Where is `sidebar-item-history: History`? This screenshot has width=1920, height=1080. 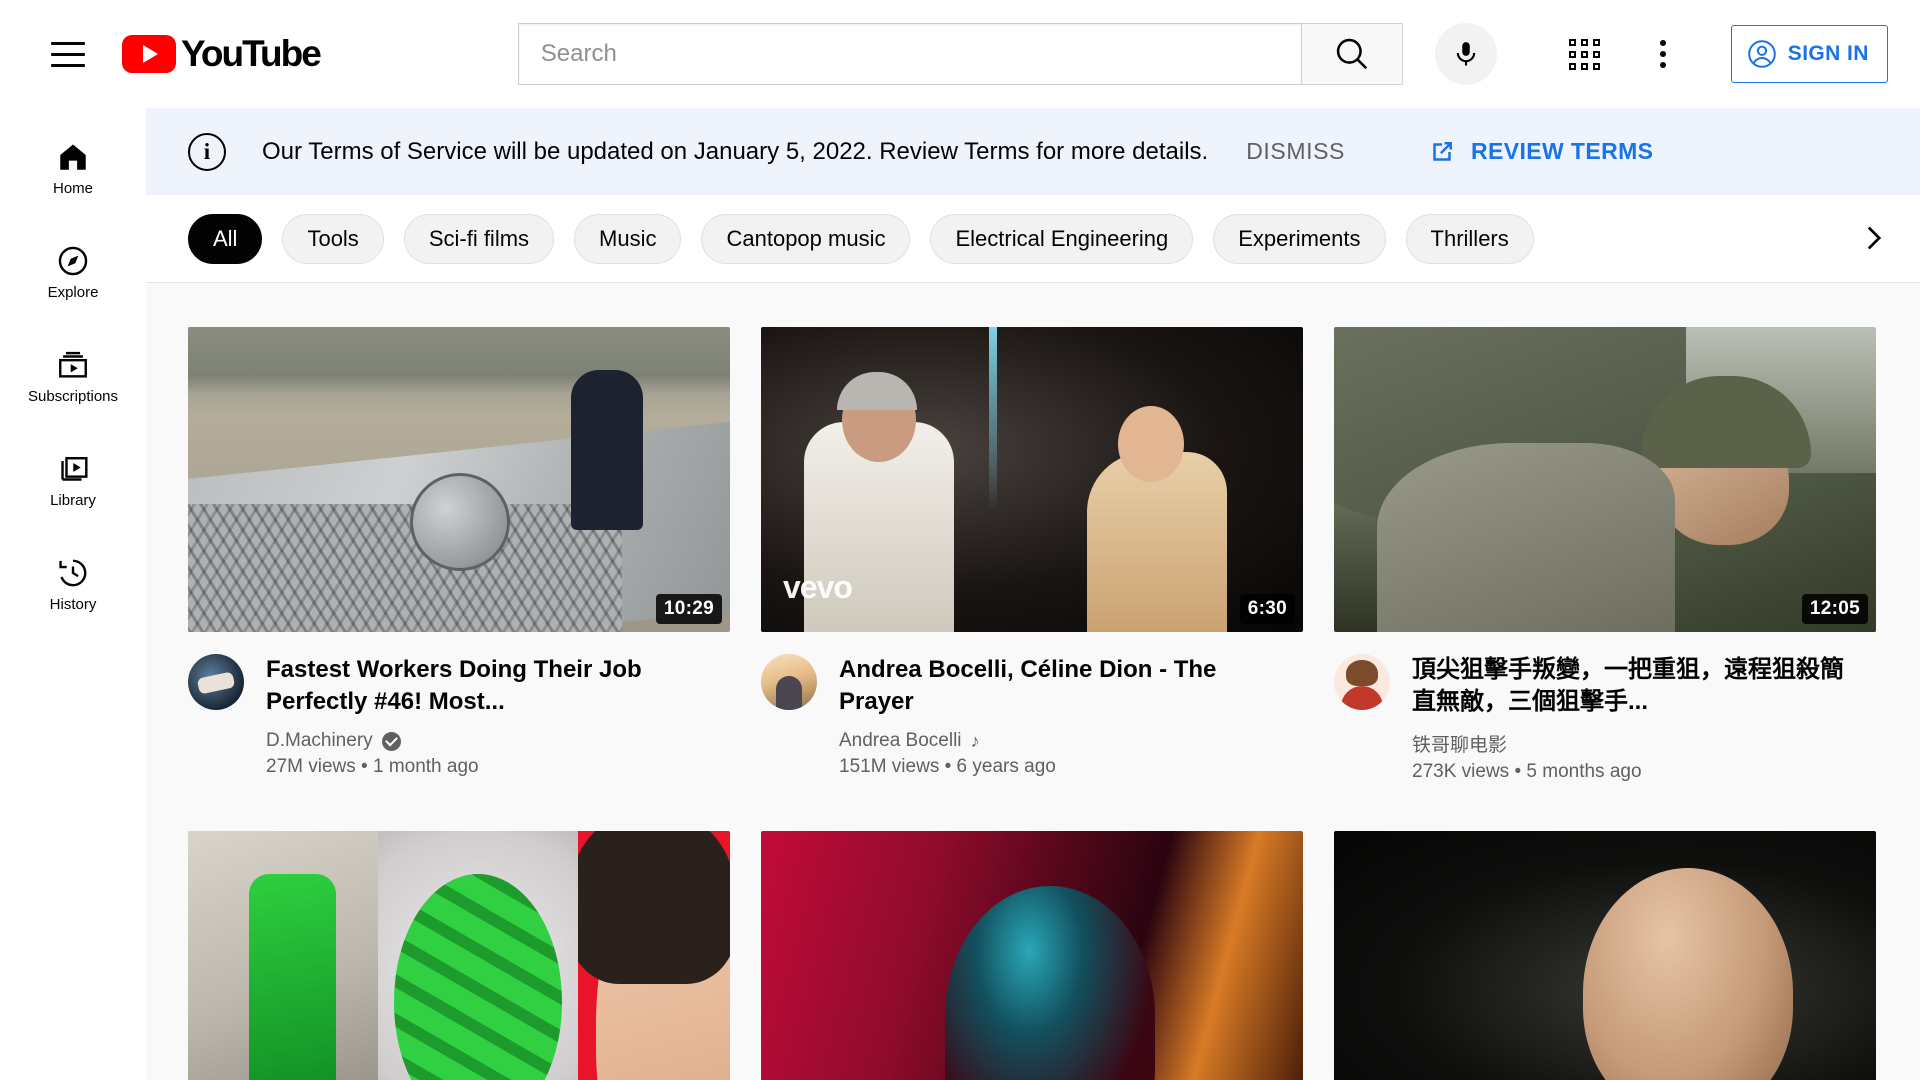 sidebar-item-history: History is located at coordinates (73, 584).